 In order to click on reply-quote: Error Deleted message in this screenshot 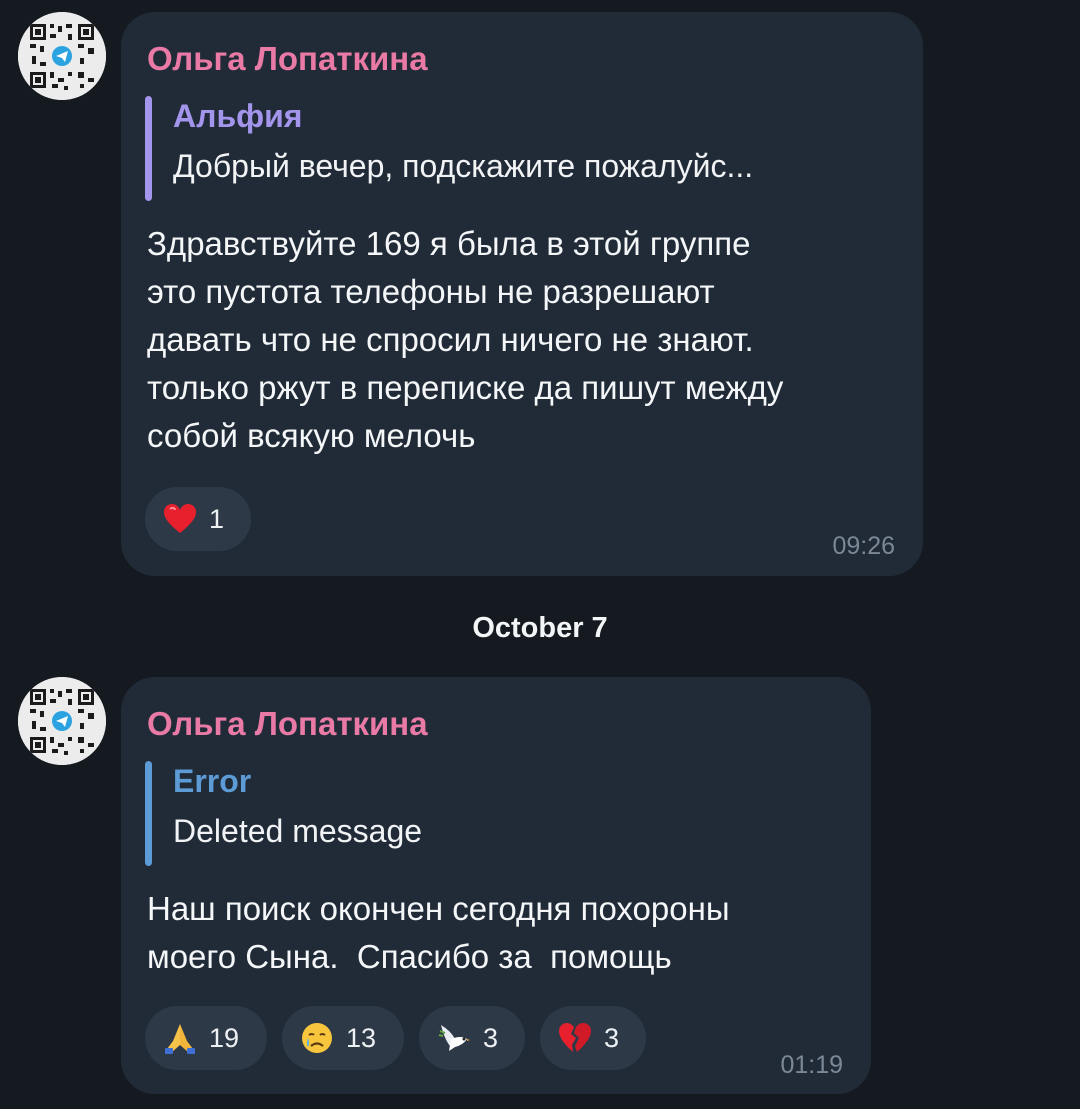, I will do `click(493, 813)`.